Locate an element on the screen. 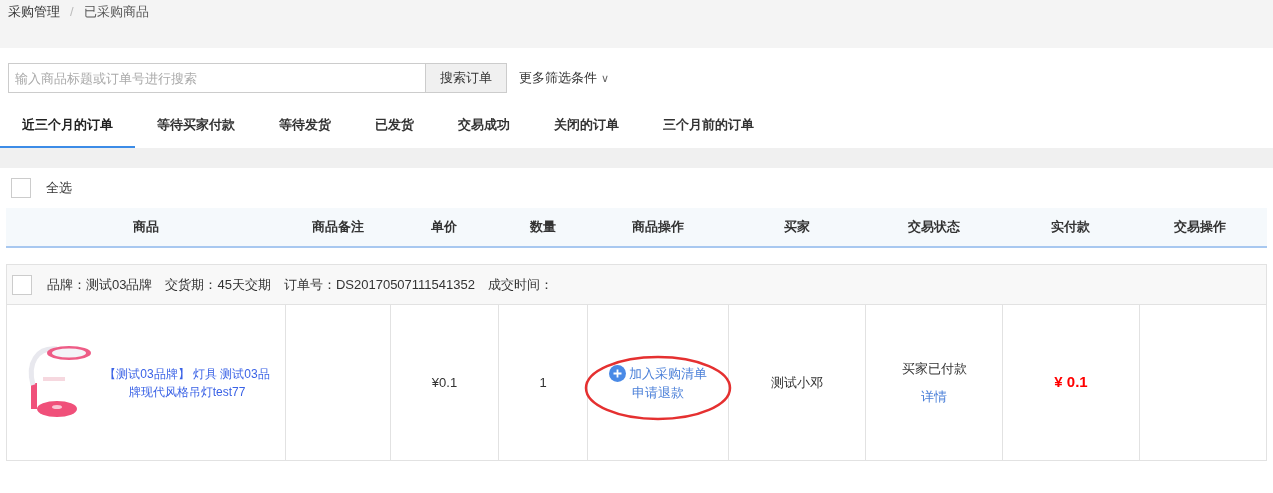 Image resolution: width=1273 pixels, height=493 pixels. column-header: 商品备注 is located at coordinates (337, 227).